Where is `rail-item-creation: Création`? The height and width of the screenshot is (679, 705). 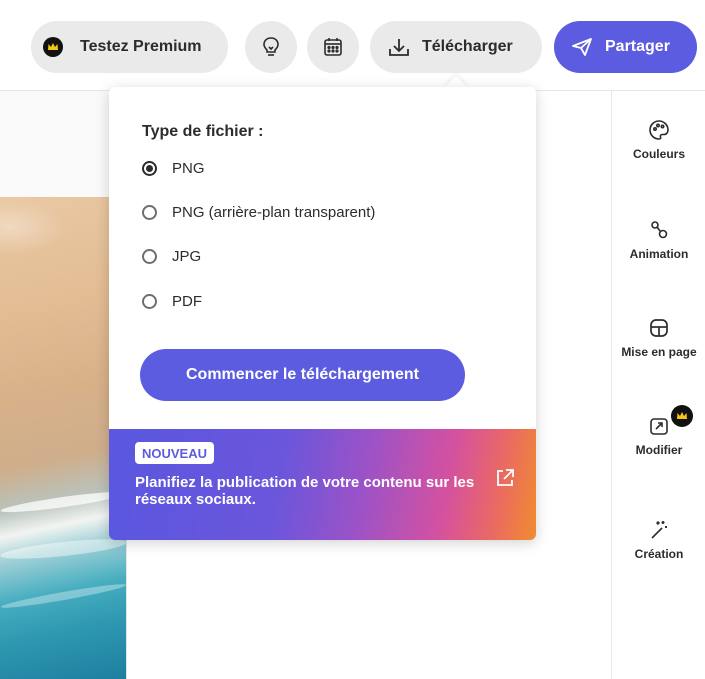 rail-item-creation: Création is located at coordinates (658, 540).